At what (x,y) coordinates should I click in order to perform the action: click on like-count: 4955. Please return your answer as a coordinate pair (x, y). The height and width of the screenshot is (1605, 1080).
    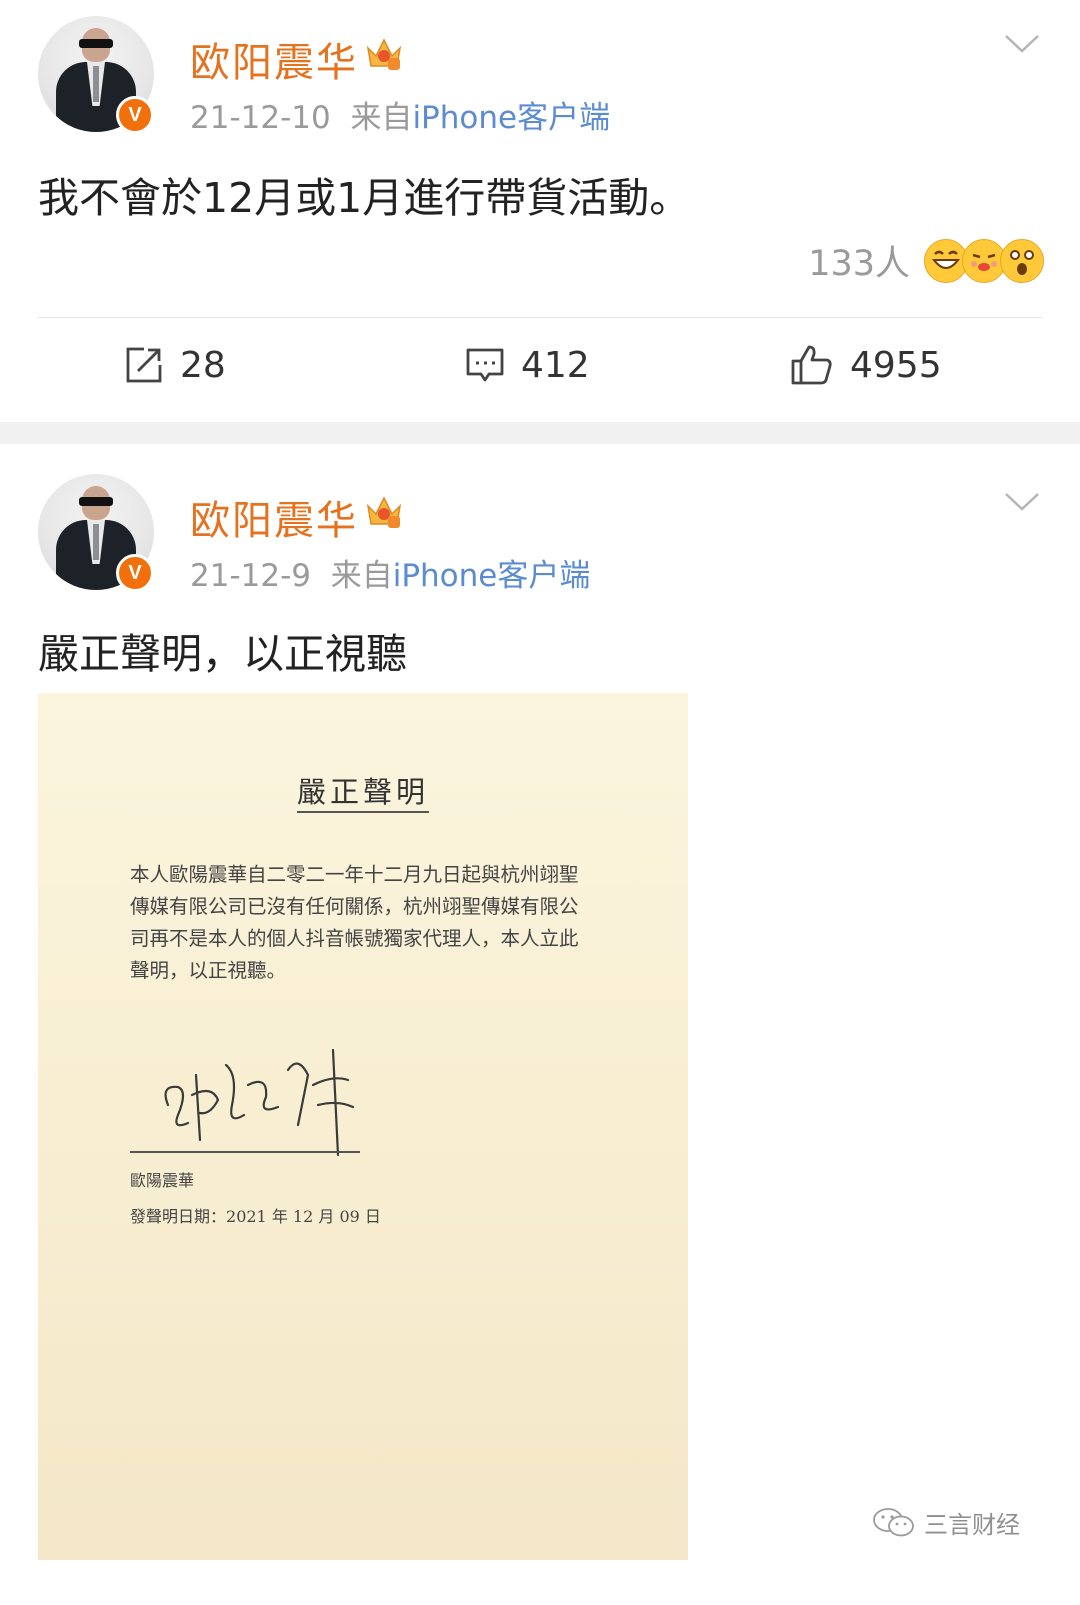
    Looking at the image, I should click on (896, 365).